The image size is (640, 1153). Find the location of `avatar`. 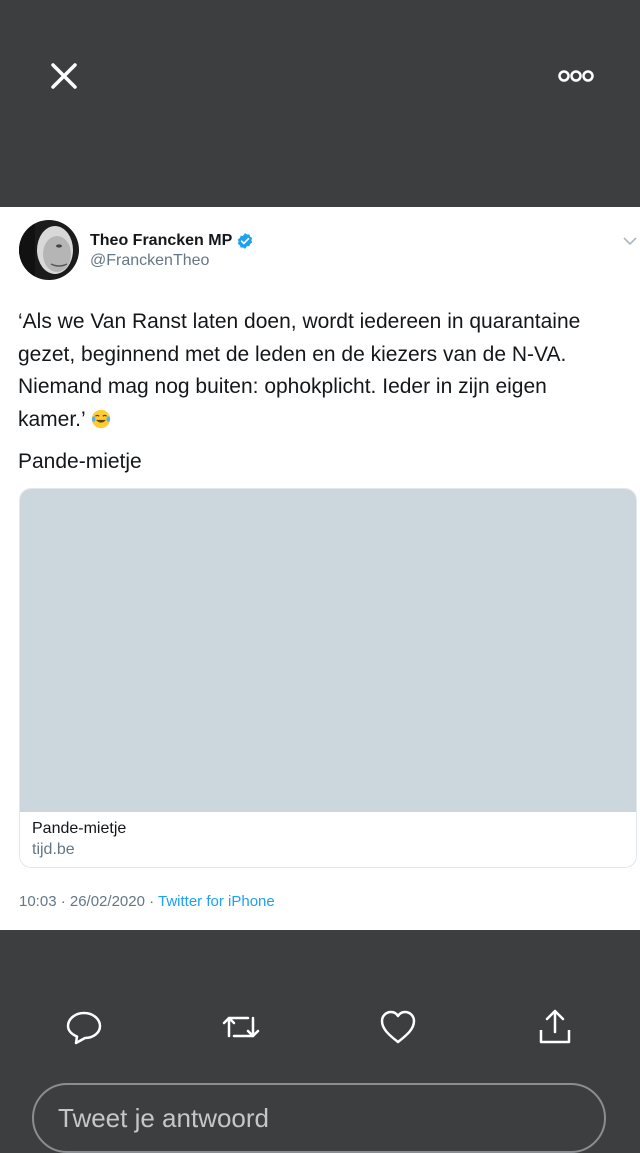

avatar is located at coordinates (49, 250).